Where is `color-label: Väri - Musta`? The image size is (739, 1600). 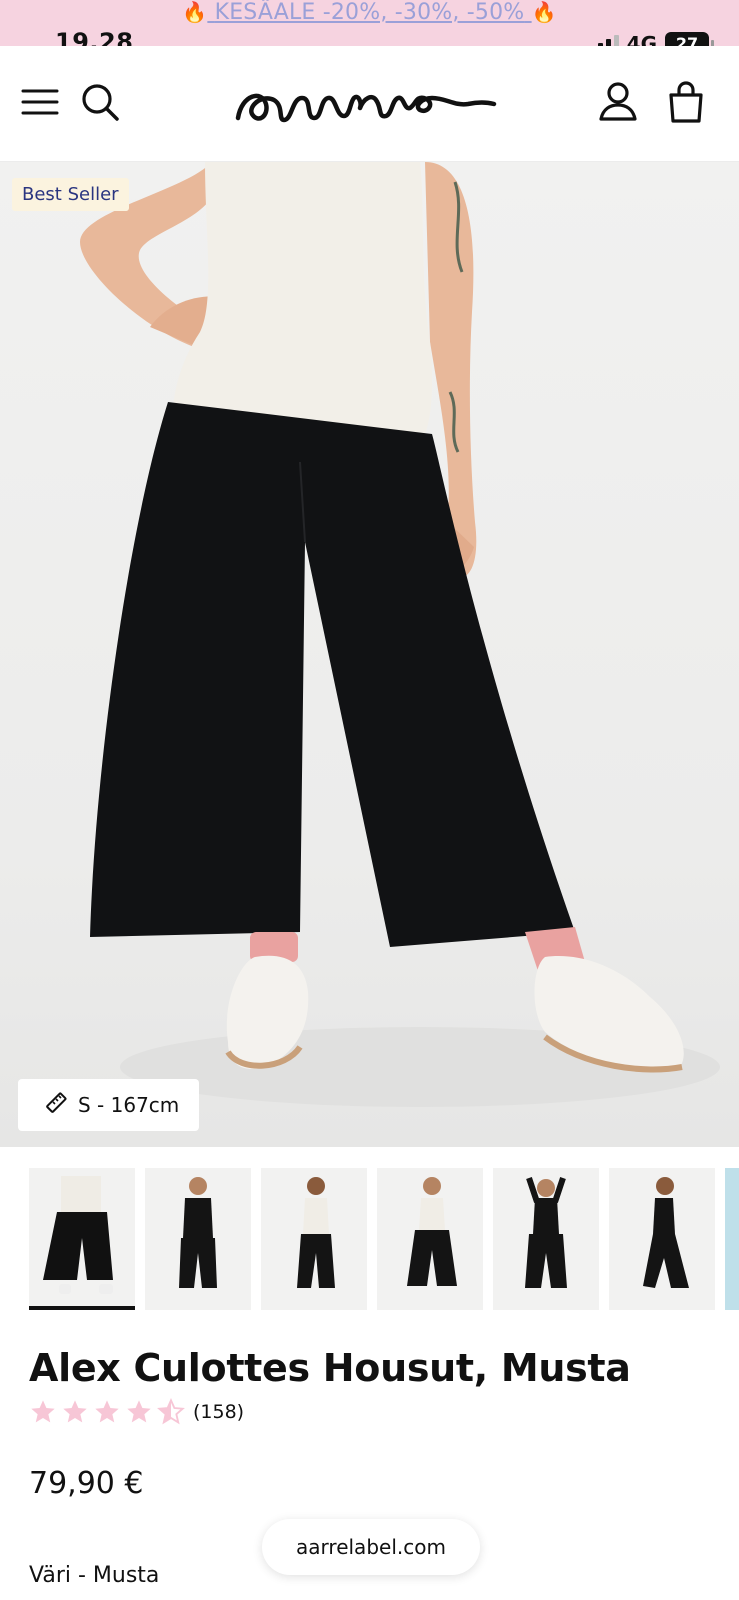
color-label: Väri - Musta is located at coordinates (94, 1575).